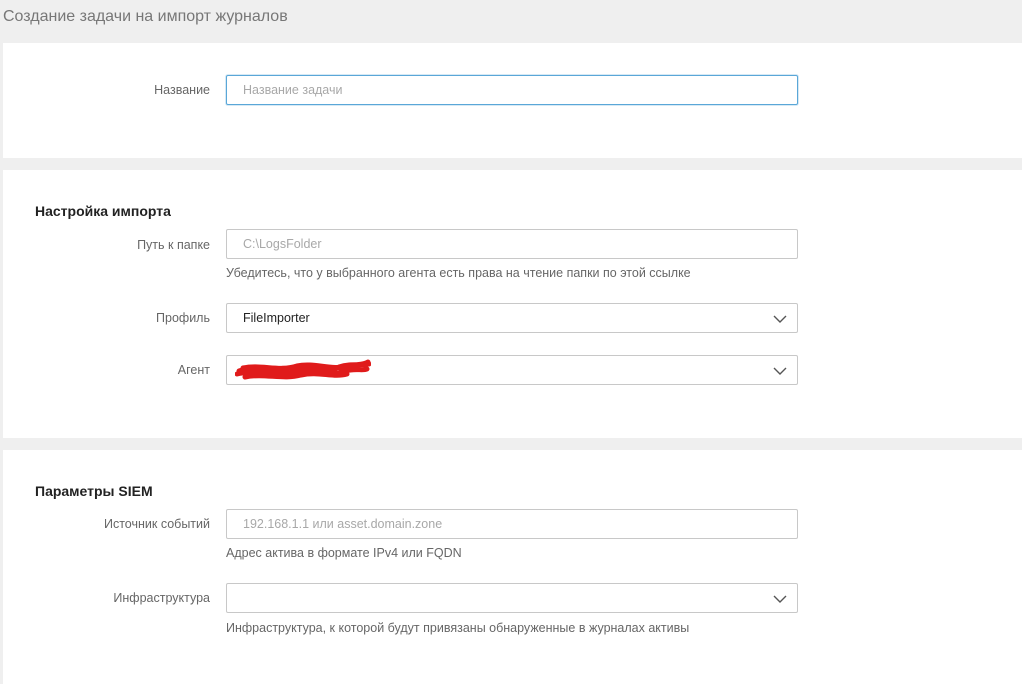 The width and height of the screenshot is (1022, 684). I want to click on infrastructure-label: Инфраструктура, so click(161, 598).